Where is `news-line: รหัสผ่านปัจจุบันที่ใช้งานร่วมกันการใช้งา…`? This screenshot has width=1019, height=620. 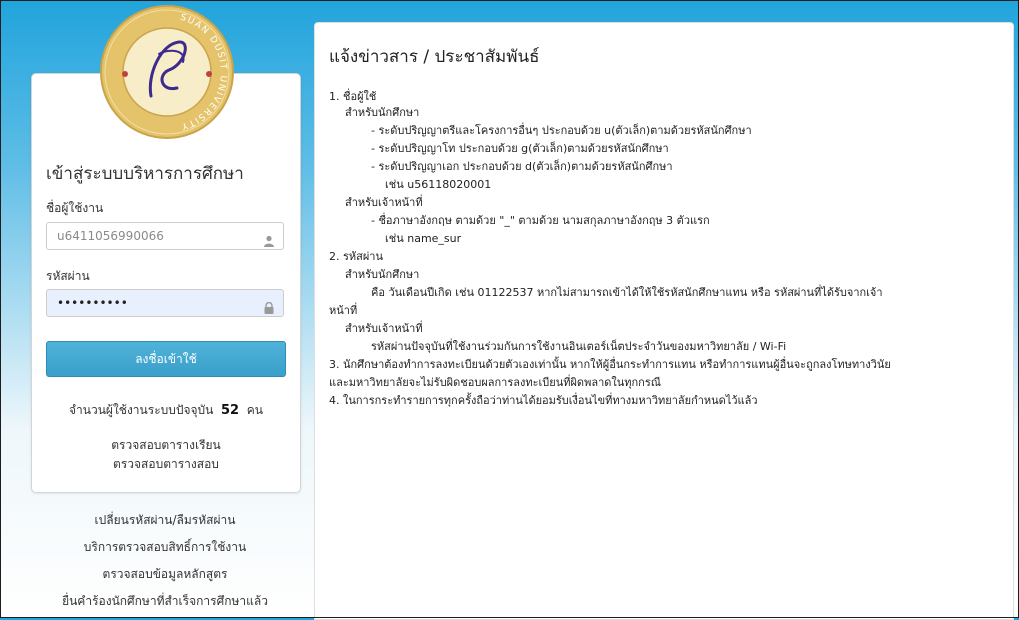
news-line: รหัสผ่านปัจจุบันที่ใช้งานร่วมกันการใช้งา… is located at coordinates (579, 346).